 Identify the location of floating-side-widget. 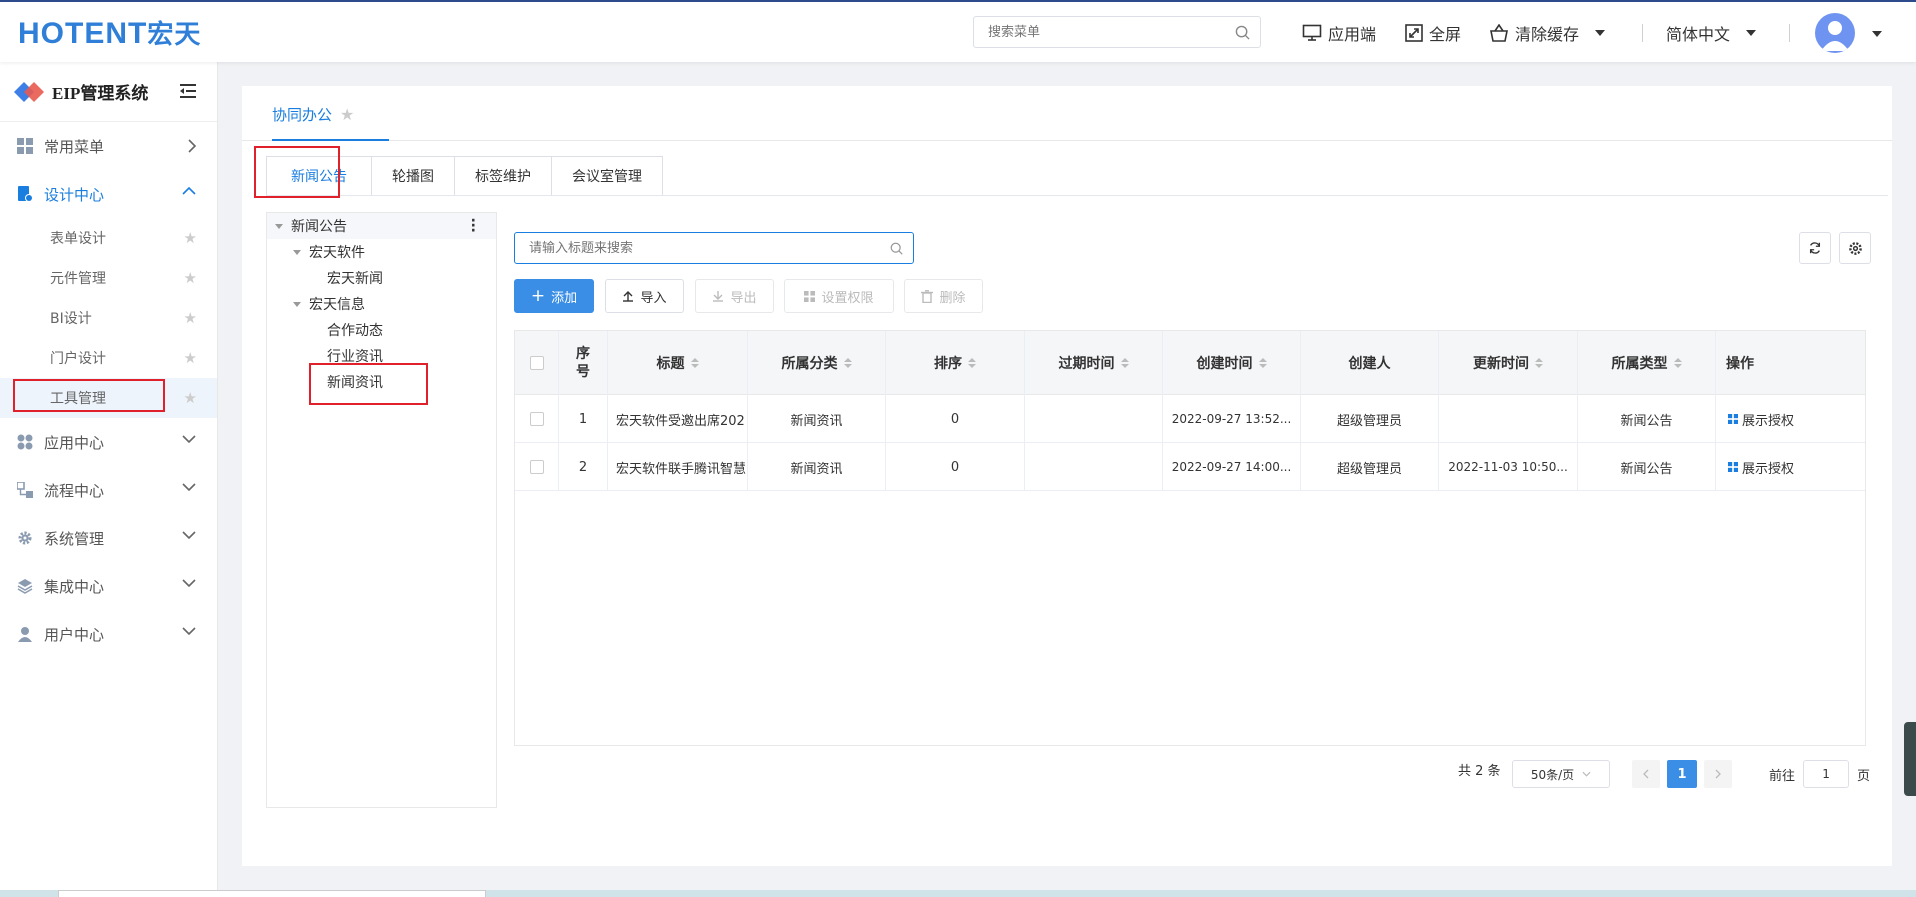
(1910, 759).